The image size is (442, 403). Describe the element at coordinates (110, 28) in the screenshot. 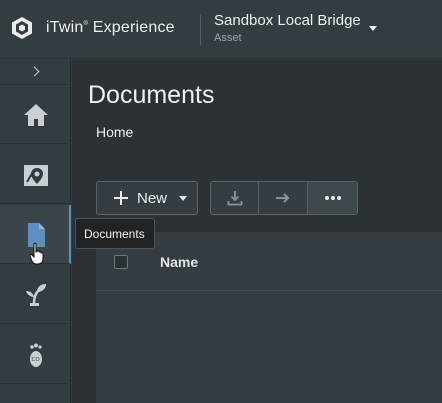

I see `brand-name: iTwin® Experience` at that location.